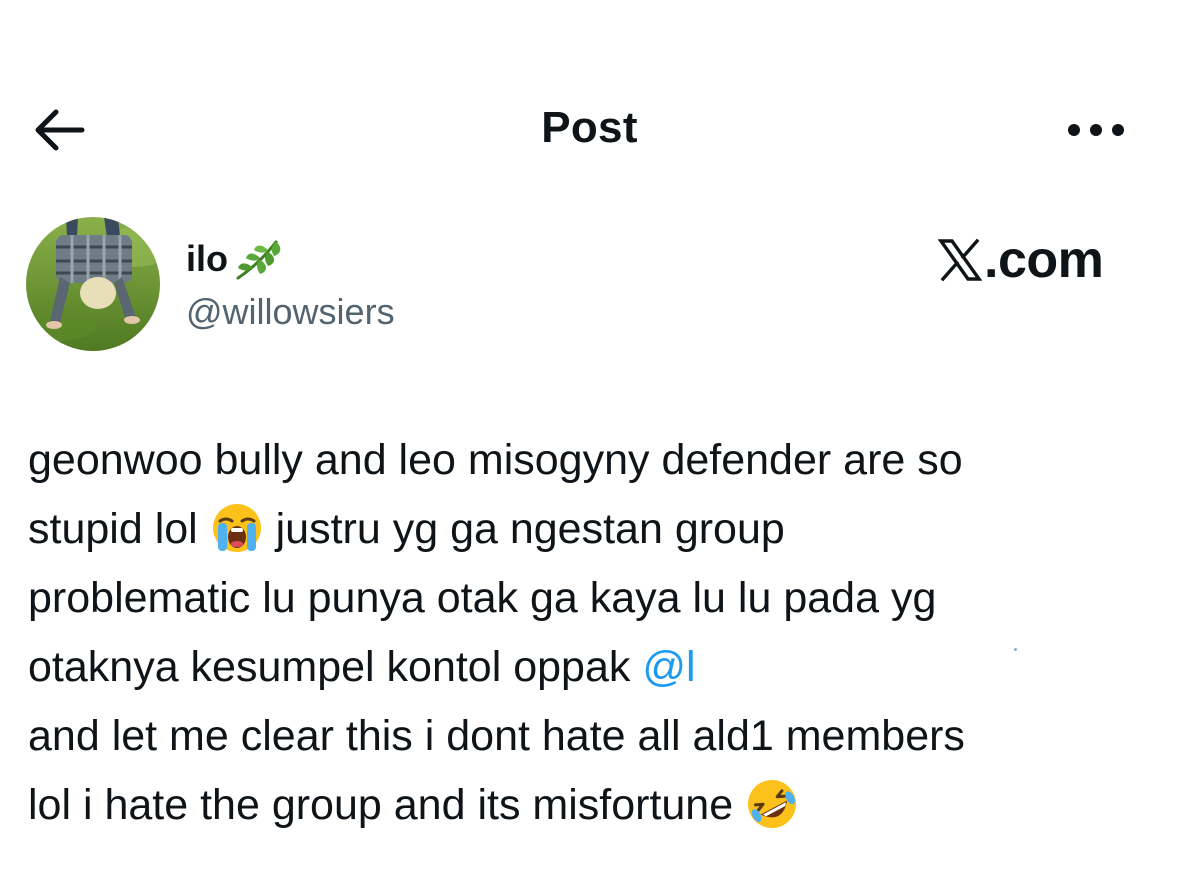 Image resolution: width=1179 pixels, height=891 pixels. Describe the element at coordinates (381, 805) in the screenshot. I see `post-text-fragment: lol i hate the group and its misfortune` at that location.